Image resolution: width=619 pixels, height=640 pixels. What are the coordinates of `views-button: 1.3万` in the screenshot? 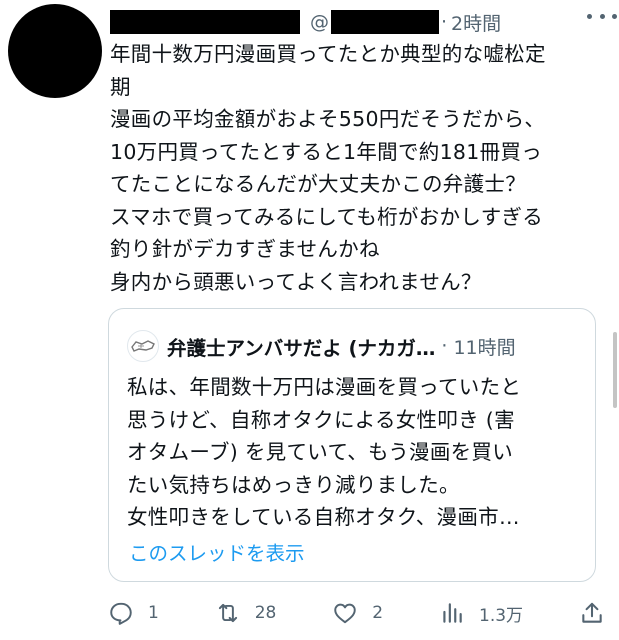 It's located at (481, 613).